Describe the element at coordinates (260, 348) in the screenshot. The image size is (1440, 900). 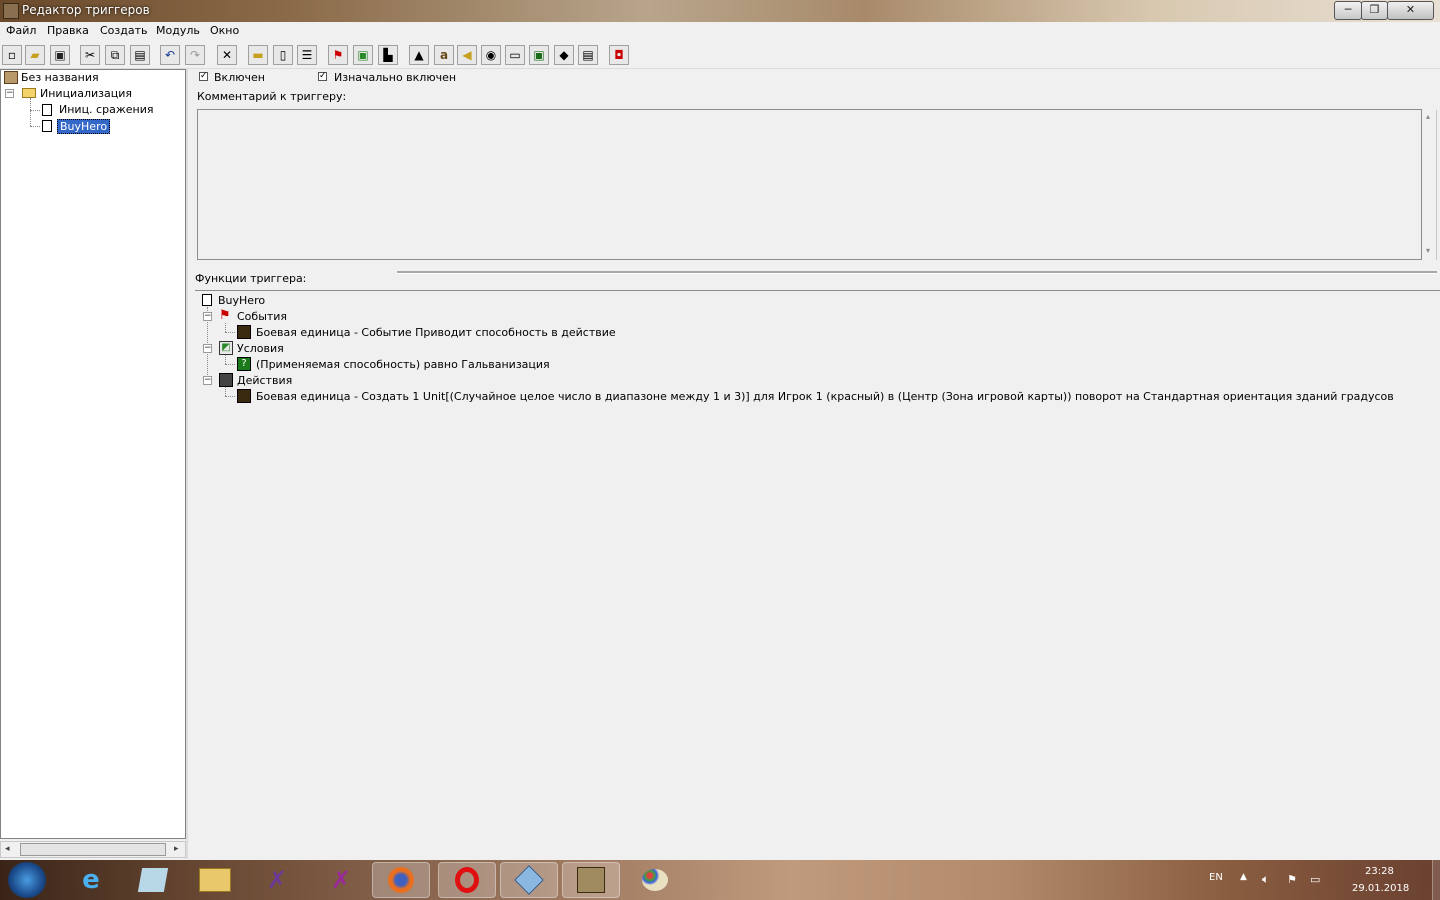
I see `conditions-heading: Условия` at that location.